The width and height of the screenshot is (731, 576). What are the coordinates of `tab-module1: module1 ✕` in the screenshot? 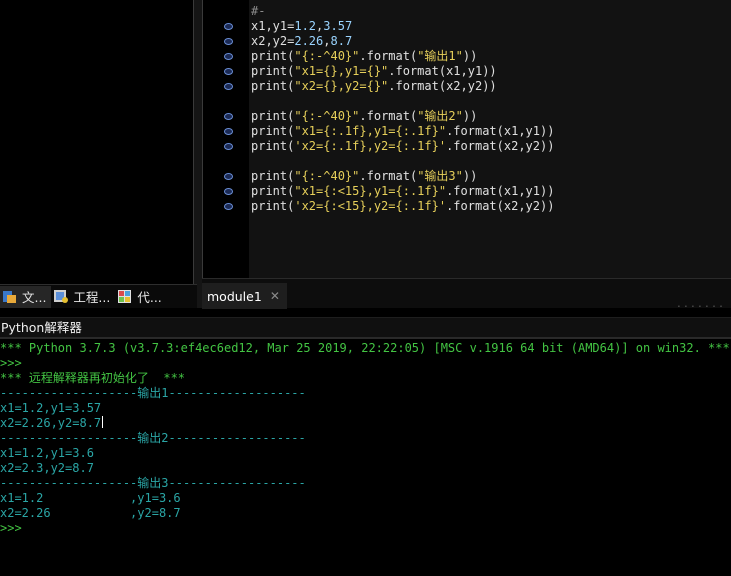 It's located at (244, 296).